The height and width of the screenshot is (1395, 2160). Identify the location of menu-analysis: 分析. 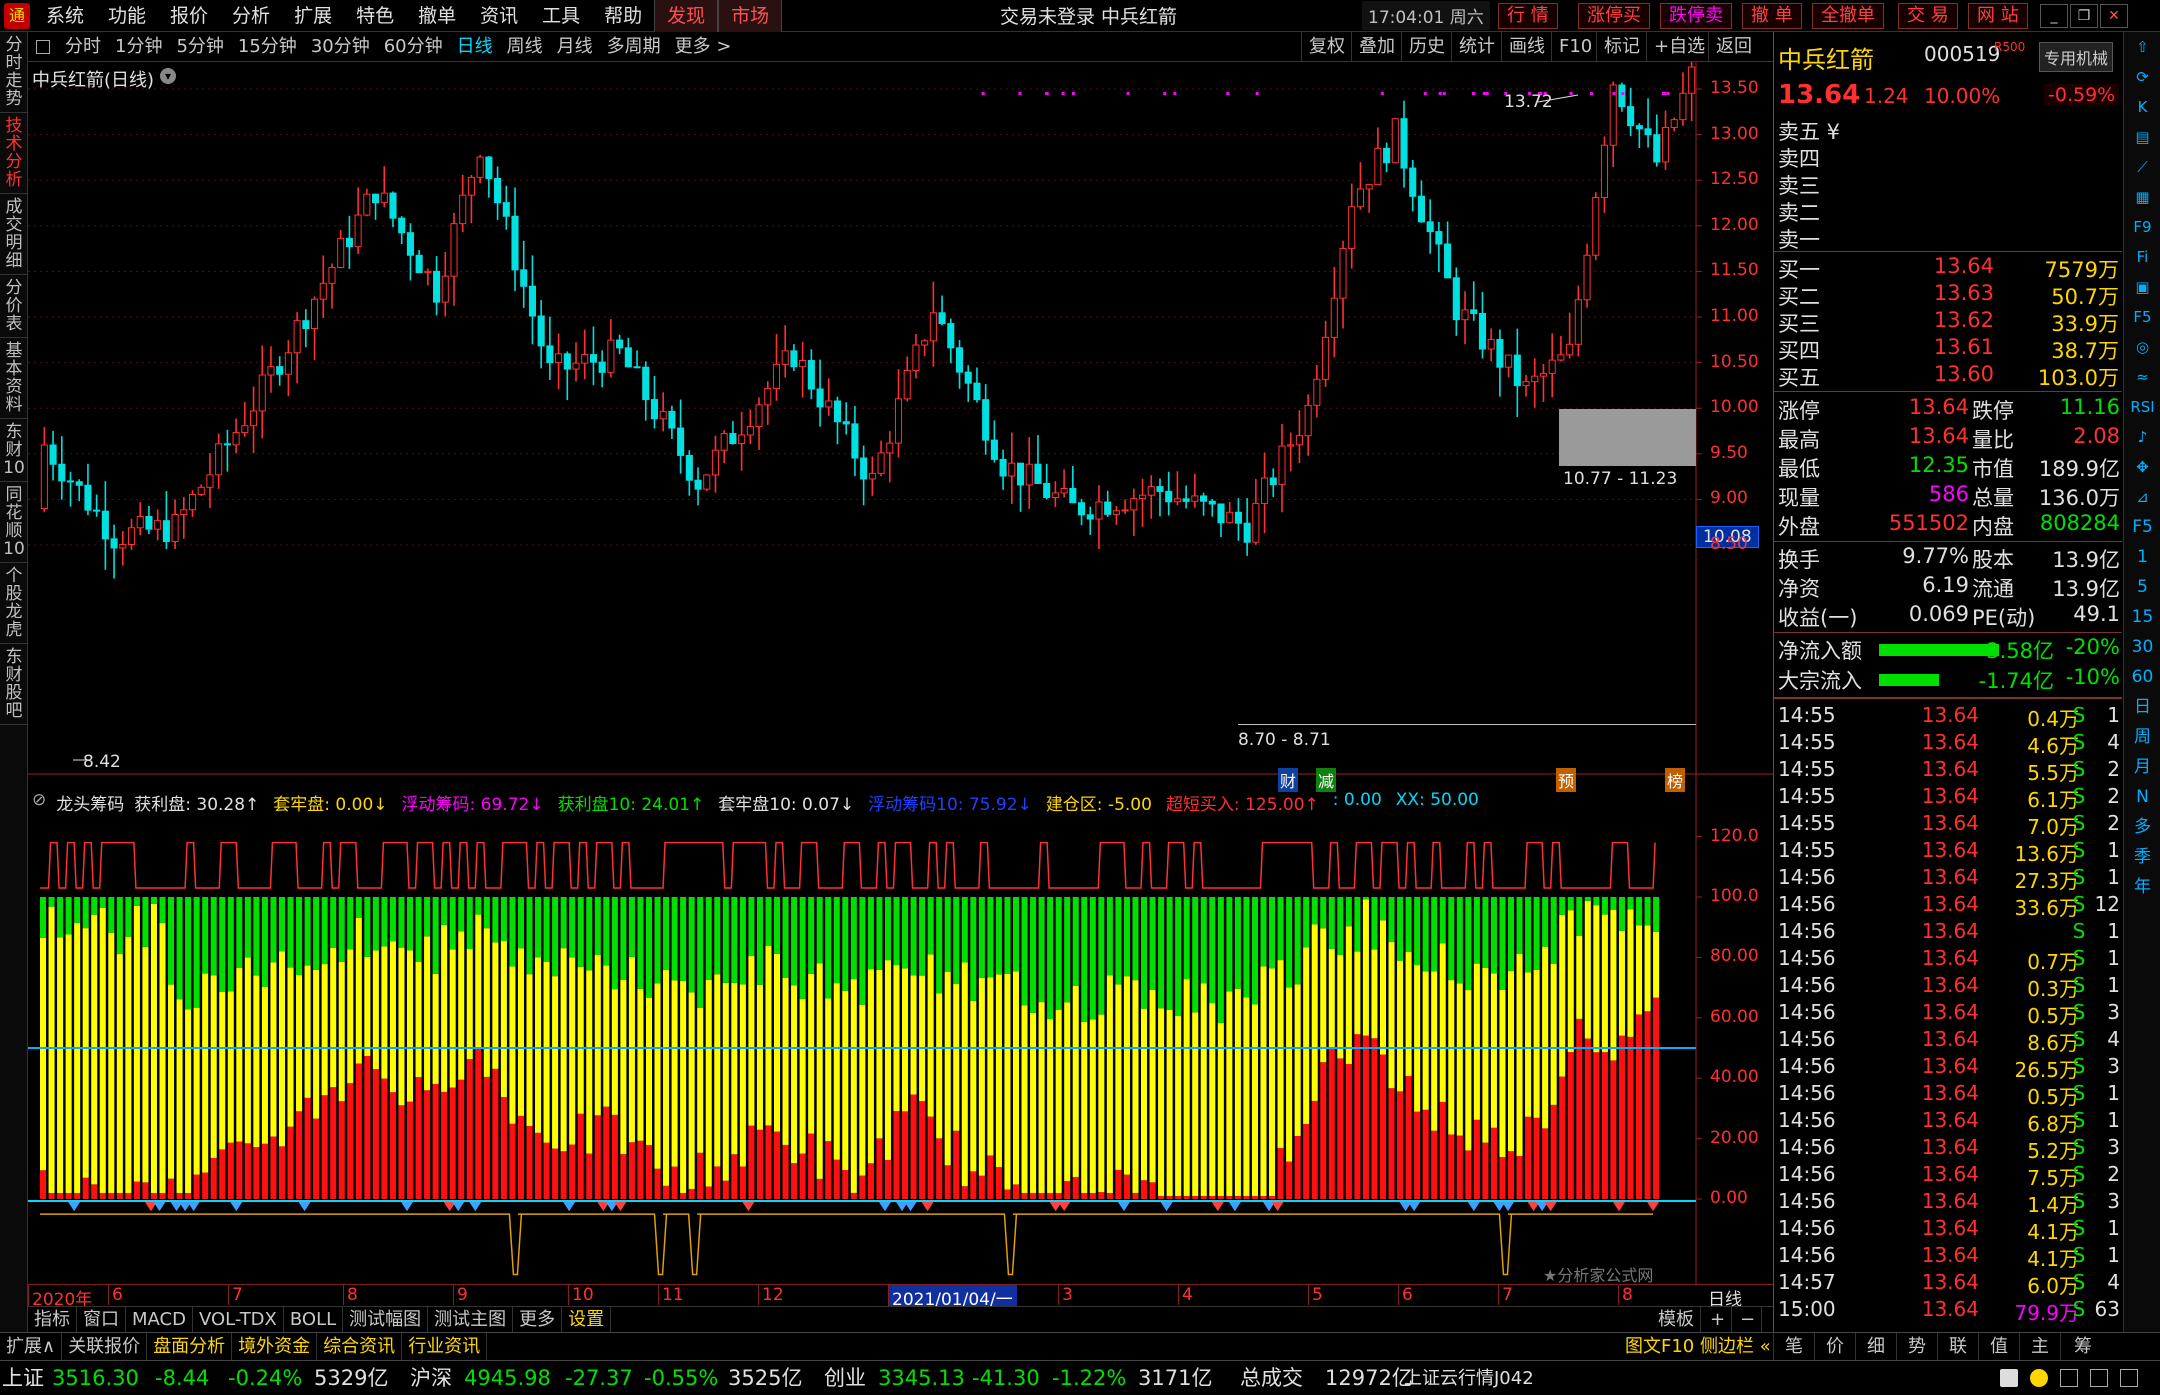
(251, 16).